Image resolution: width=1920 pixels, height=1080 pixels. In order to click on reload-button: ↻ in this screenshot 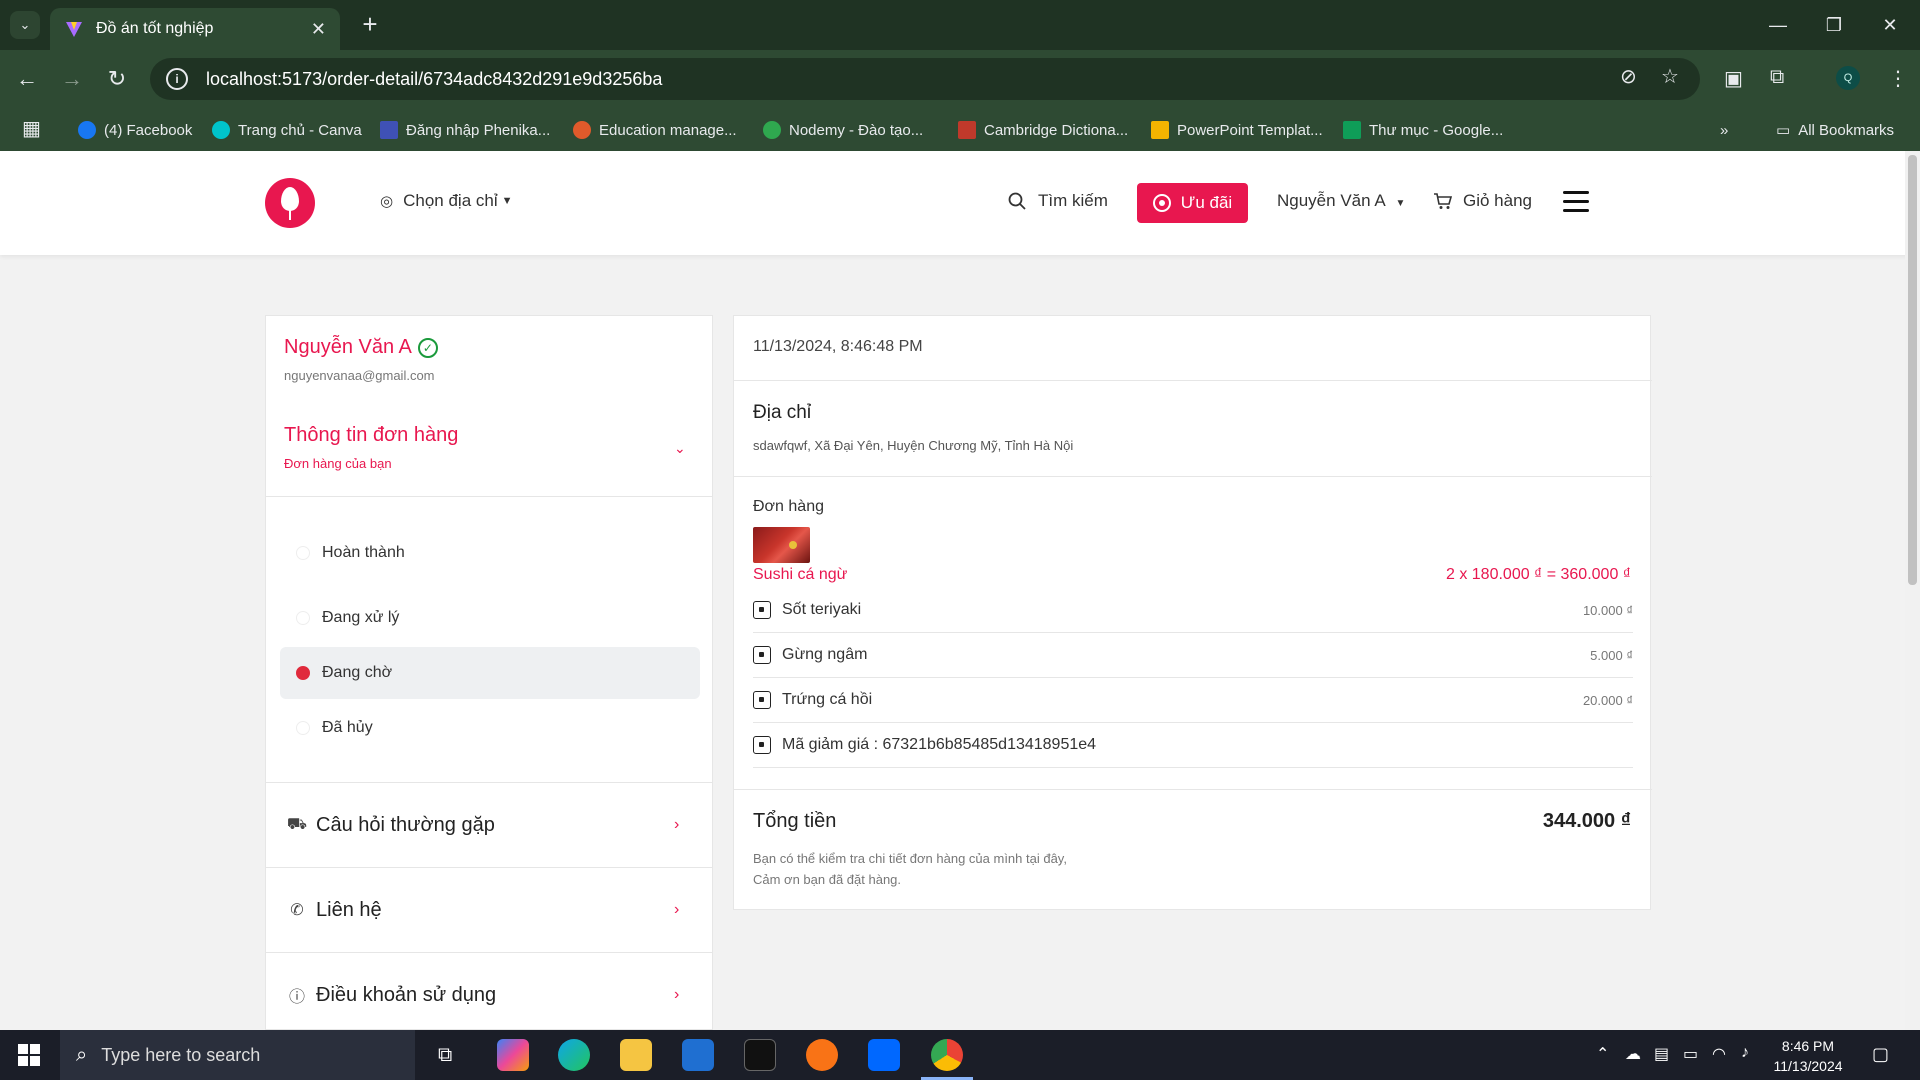, I will do `click(117, 79)`.